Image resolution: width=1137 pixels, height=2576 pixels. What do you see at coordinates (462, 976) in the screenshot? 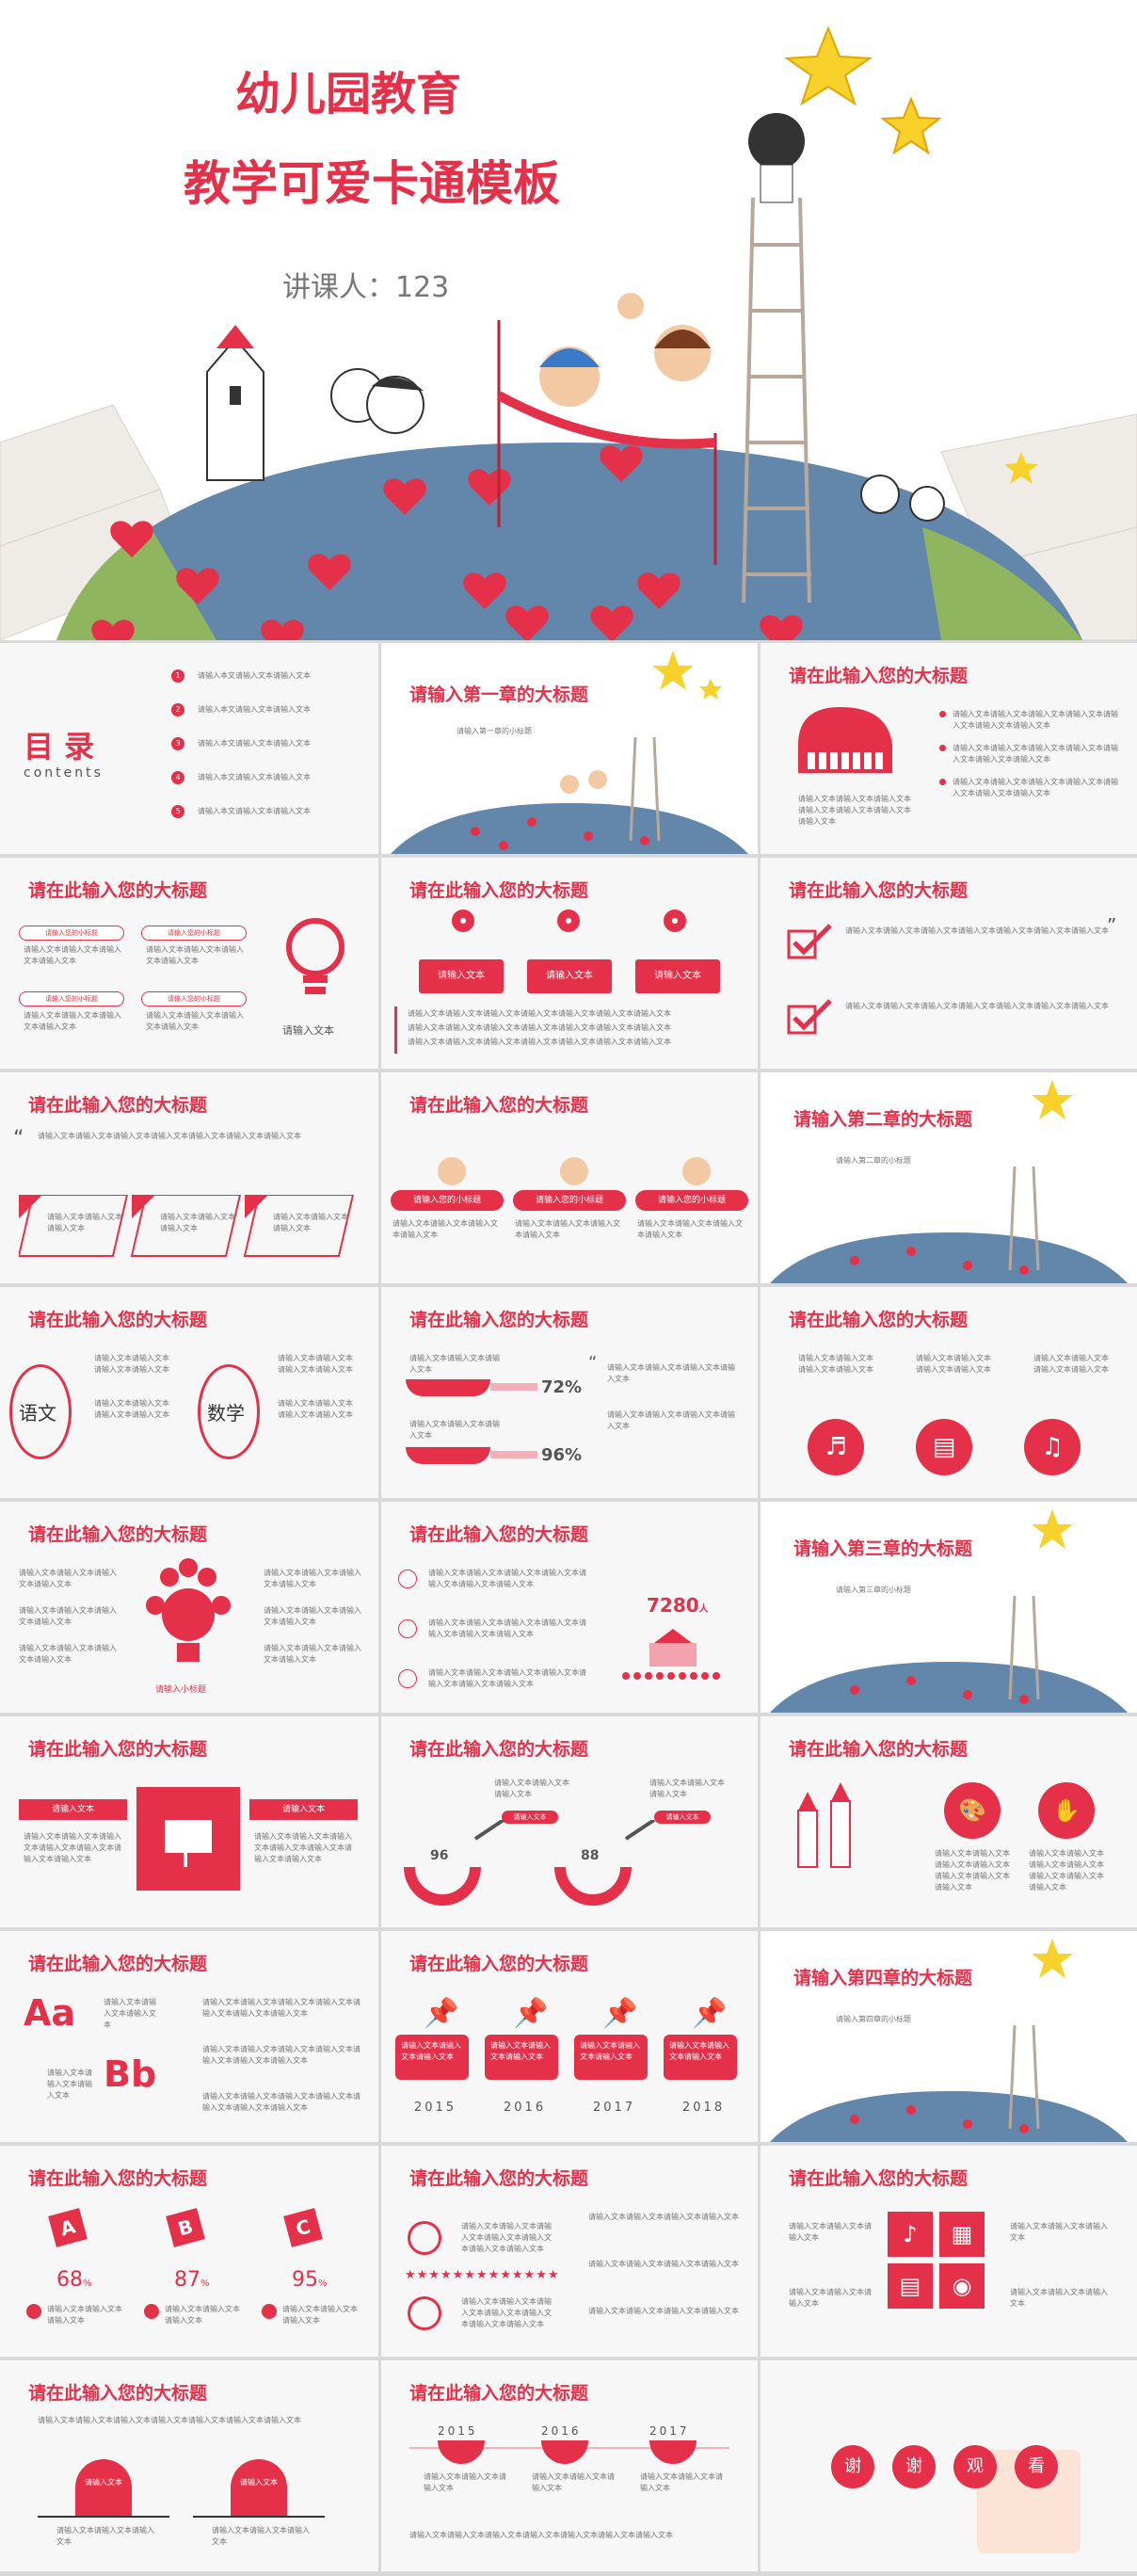
I see `box-1: 请输入文本` at bounding box center [462, 976].